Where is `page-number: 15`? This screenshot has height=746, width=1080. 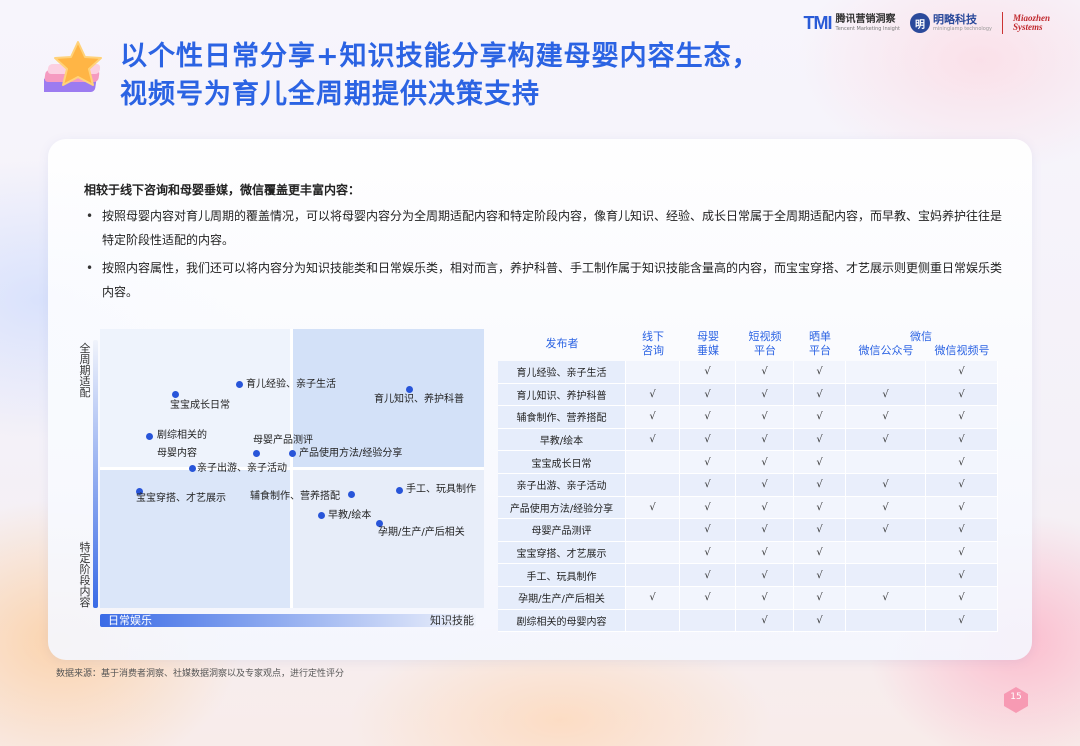 page-number: 15 is located at coordinates (1016, 697).